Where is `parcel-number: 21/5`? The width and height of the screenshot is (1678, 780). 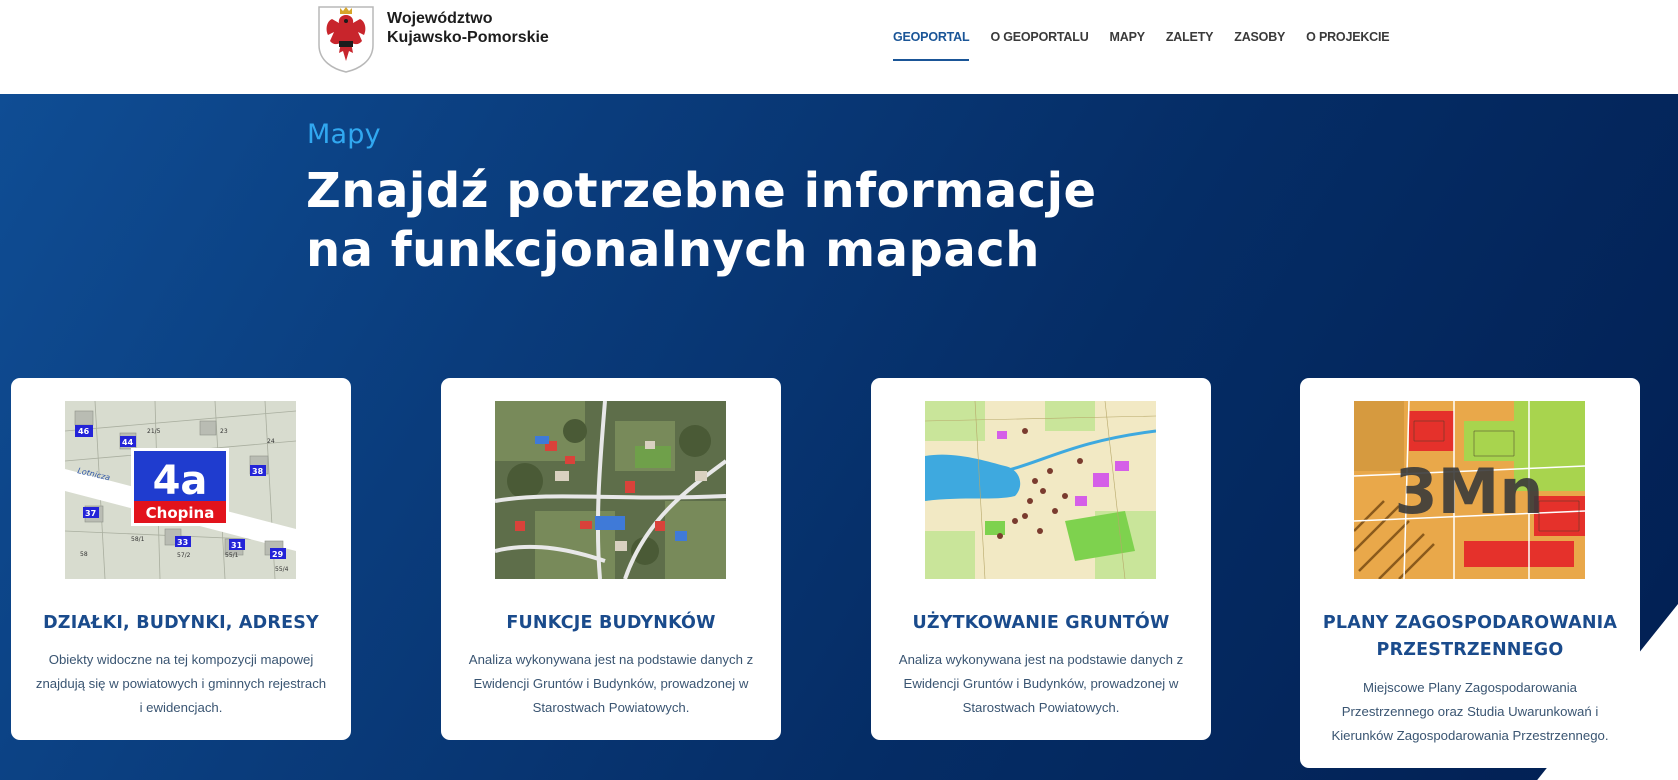
parcel-number: 21/5 is located at coordinates (154, 431).